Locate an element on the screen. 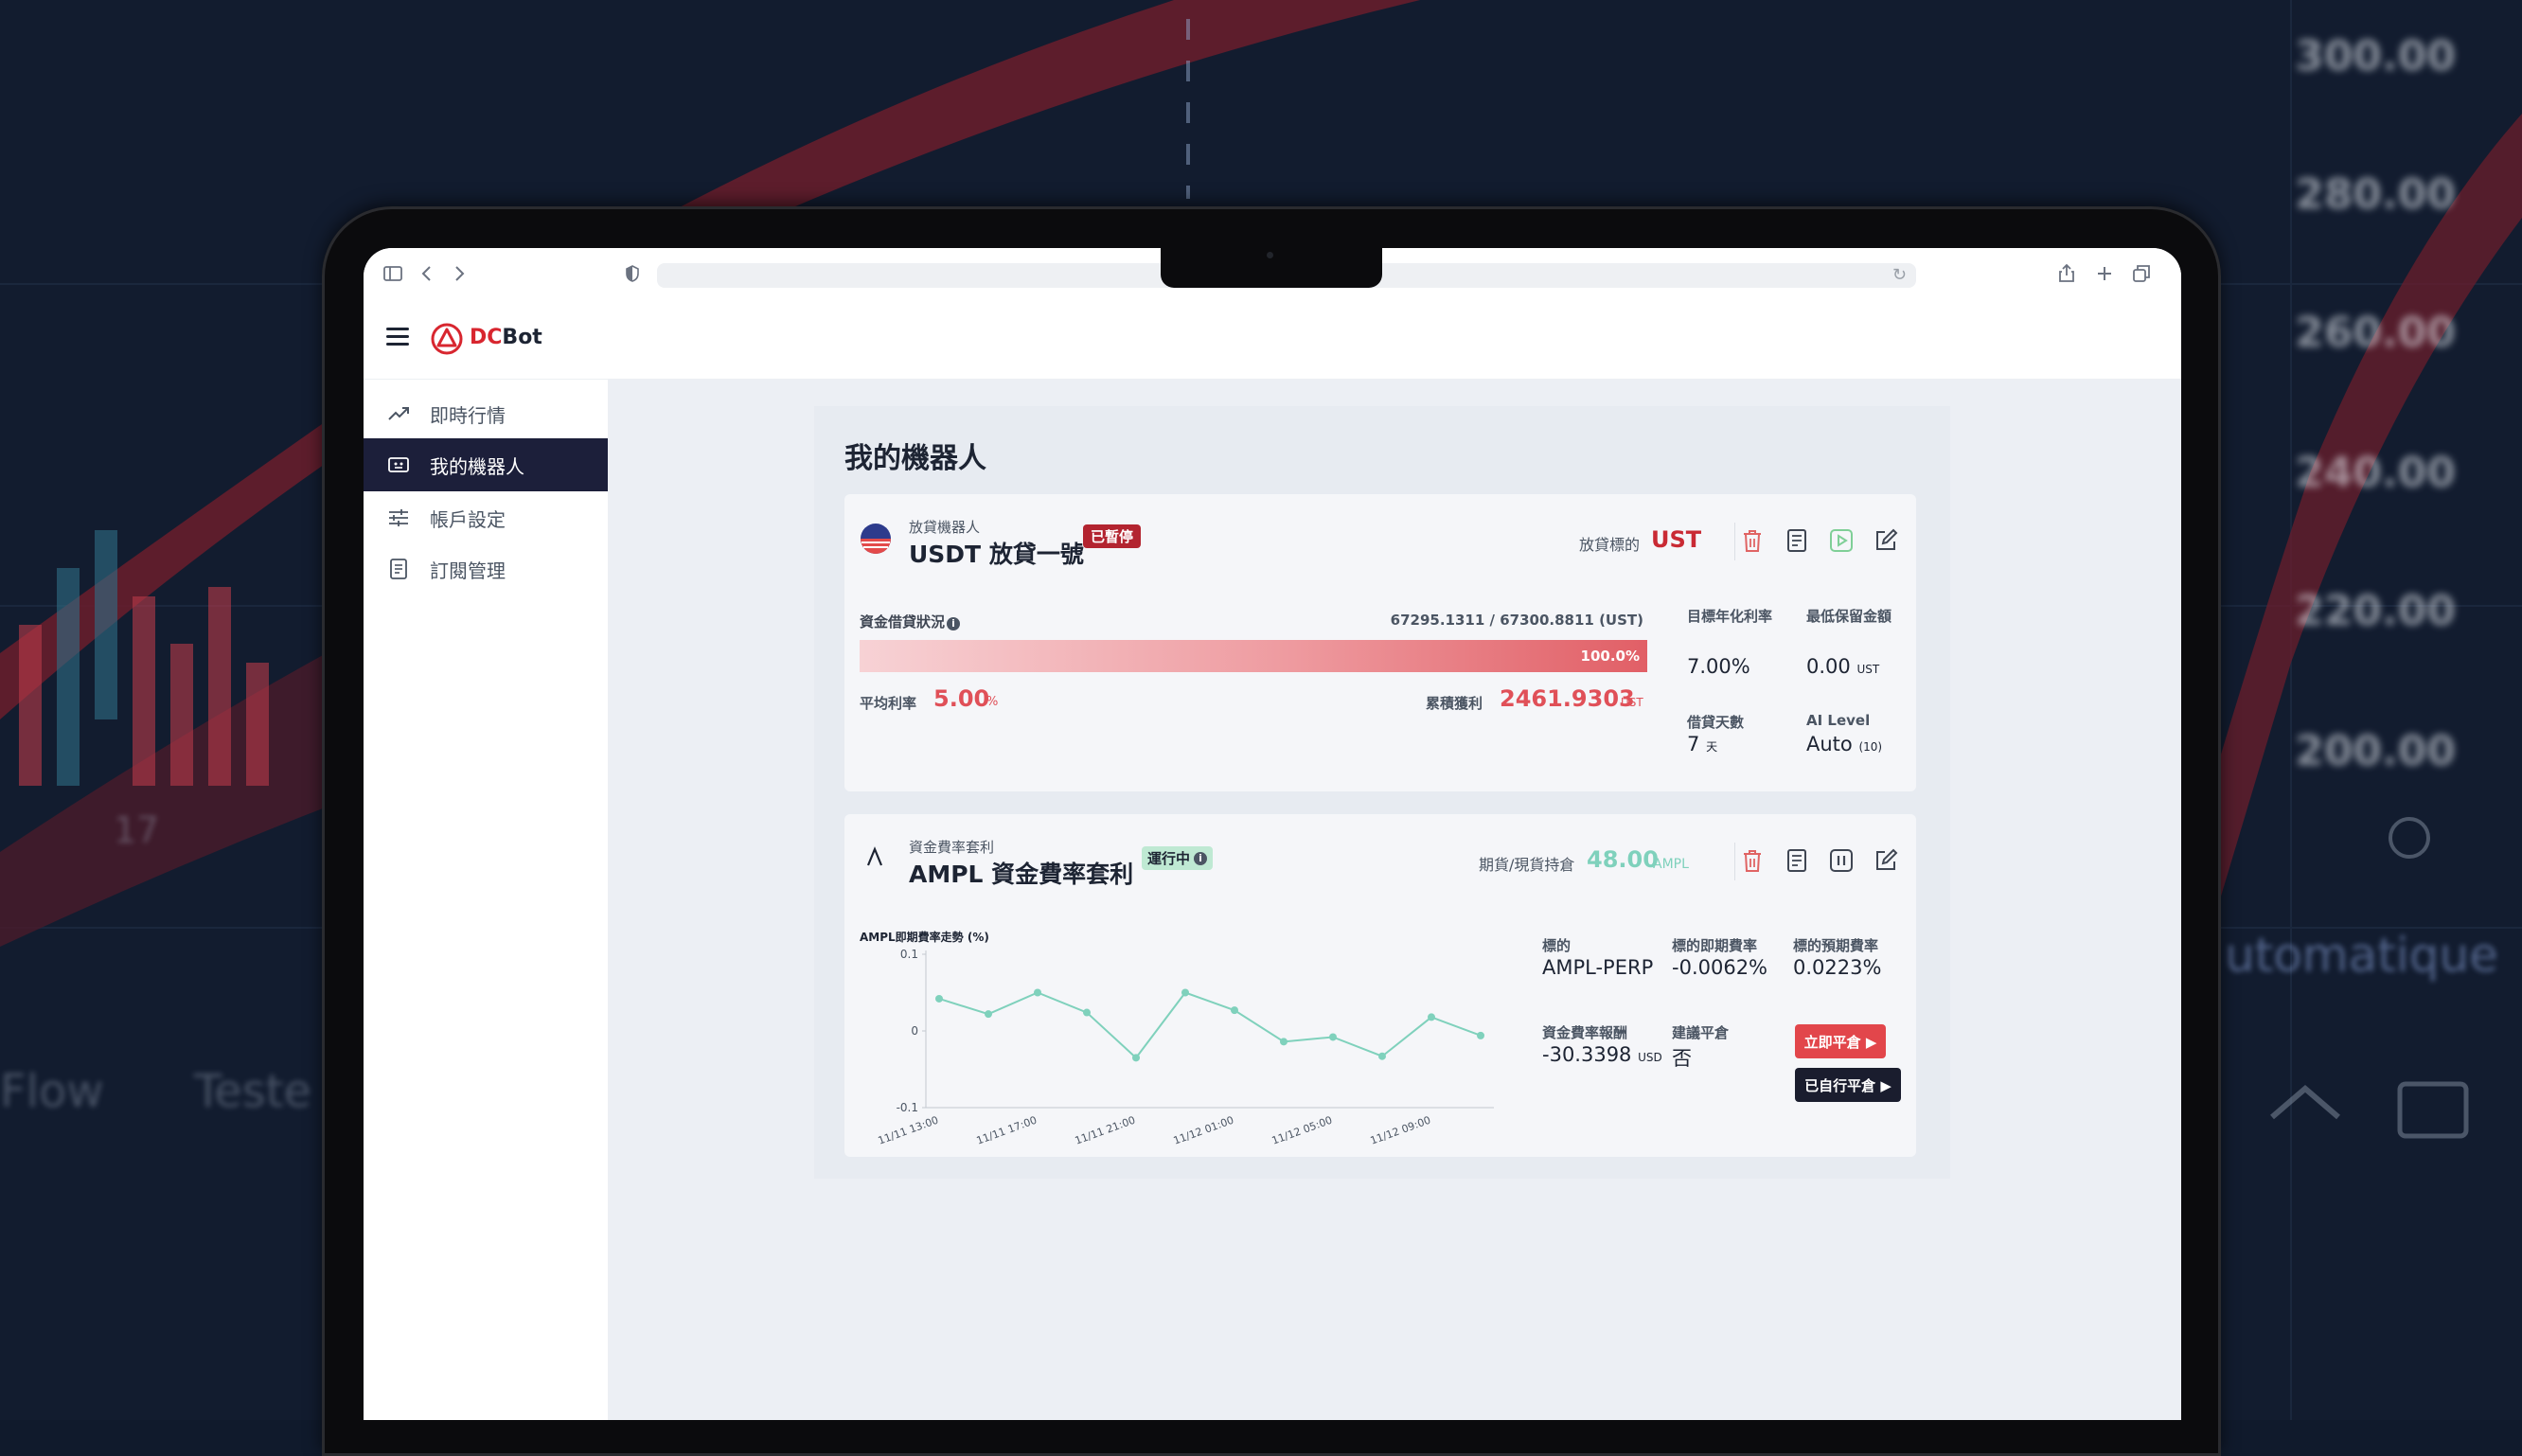 This screenshot has width=2522, height=1456. funds-progress-track: 100.0% is located at coordinates (1253, 656).